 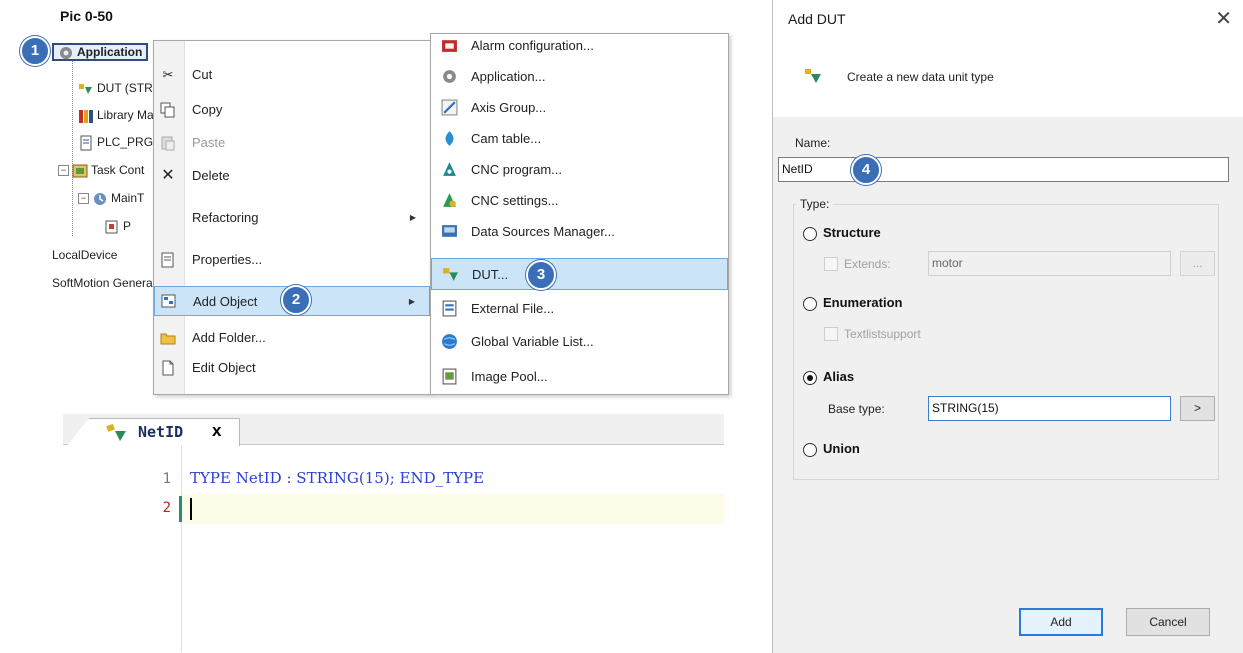 What do you see at coordinates (810, 378) in the screenshot?
I see `radio-alias` at bounding box center [810, 378].